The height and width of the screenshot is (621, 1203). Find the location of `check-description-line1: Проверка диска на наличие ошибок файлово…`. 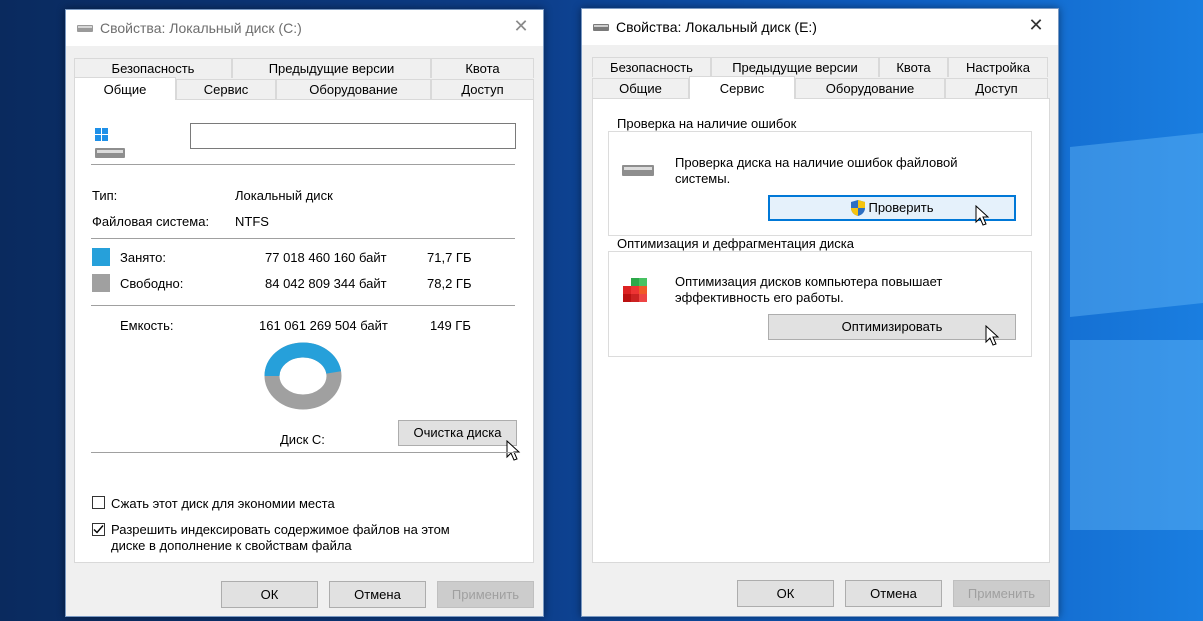

check-description-line1: Проверка диска на наличие ошибок файлово… is located at coordinates (816, 162).